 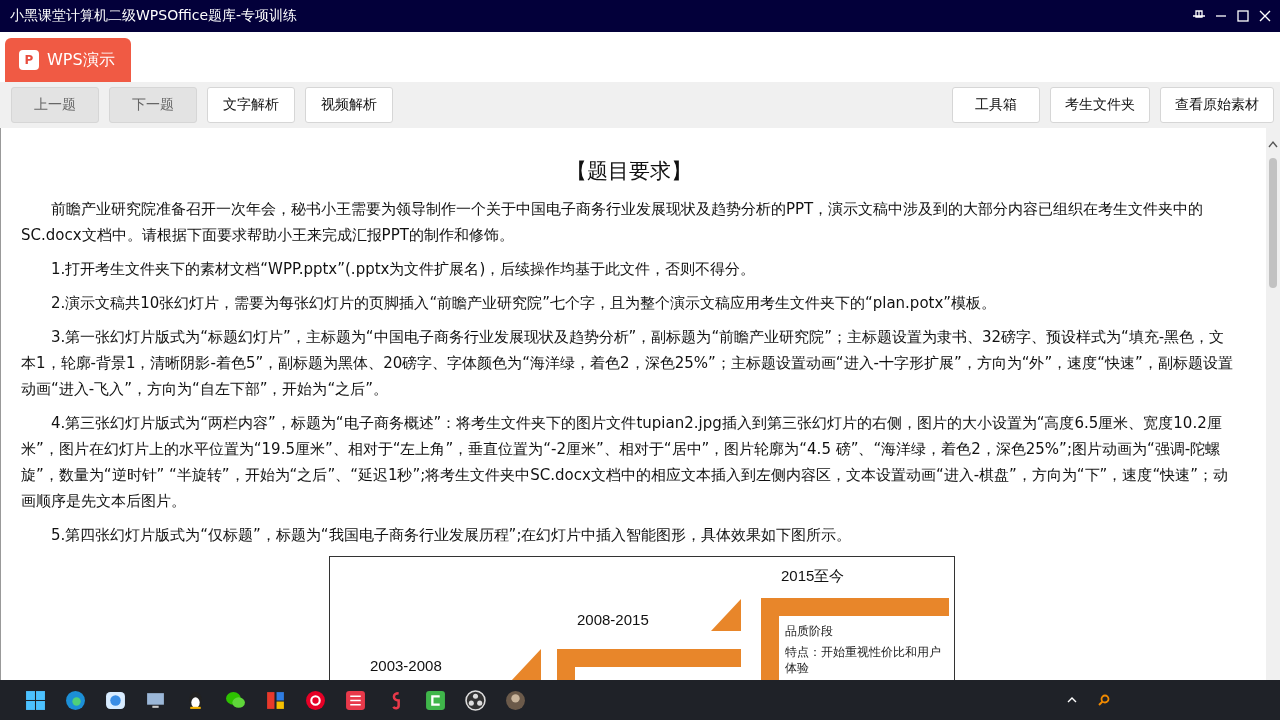 I want to click on toolbar-button: 文字解析, so click(x=251, y=105).